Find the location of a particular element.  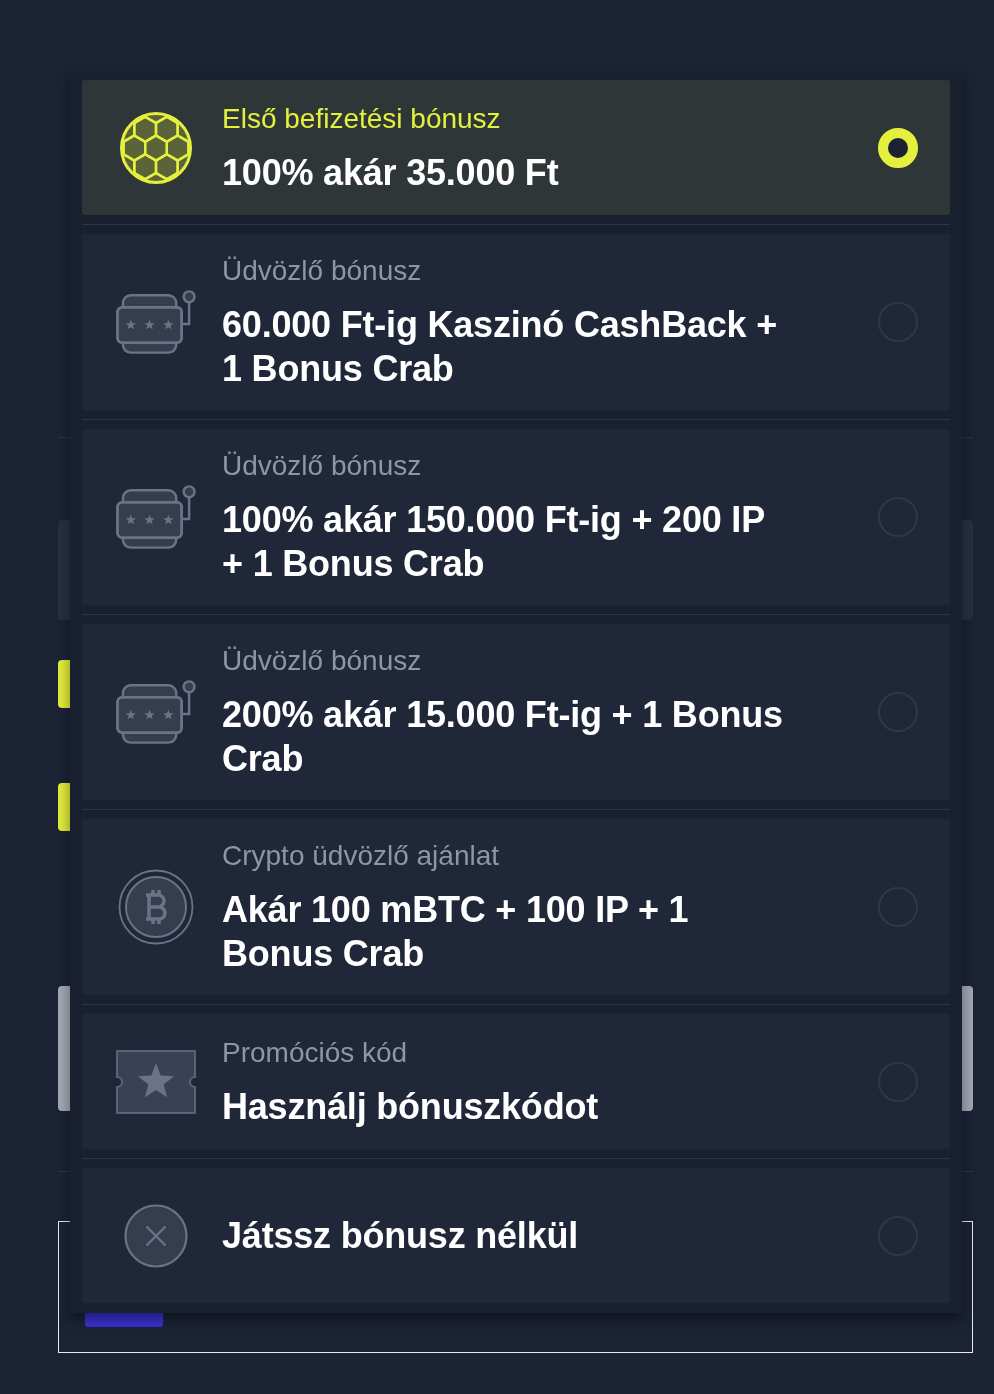

option-category: Első befizetési bónusz is located at coordinates (361, 118).